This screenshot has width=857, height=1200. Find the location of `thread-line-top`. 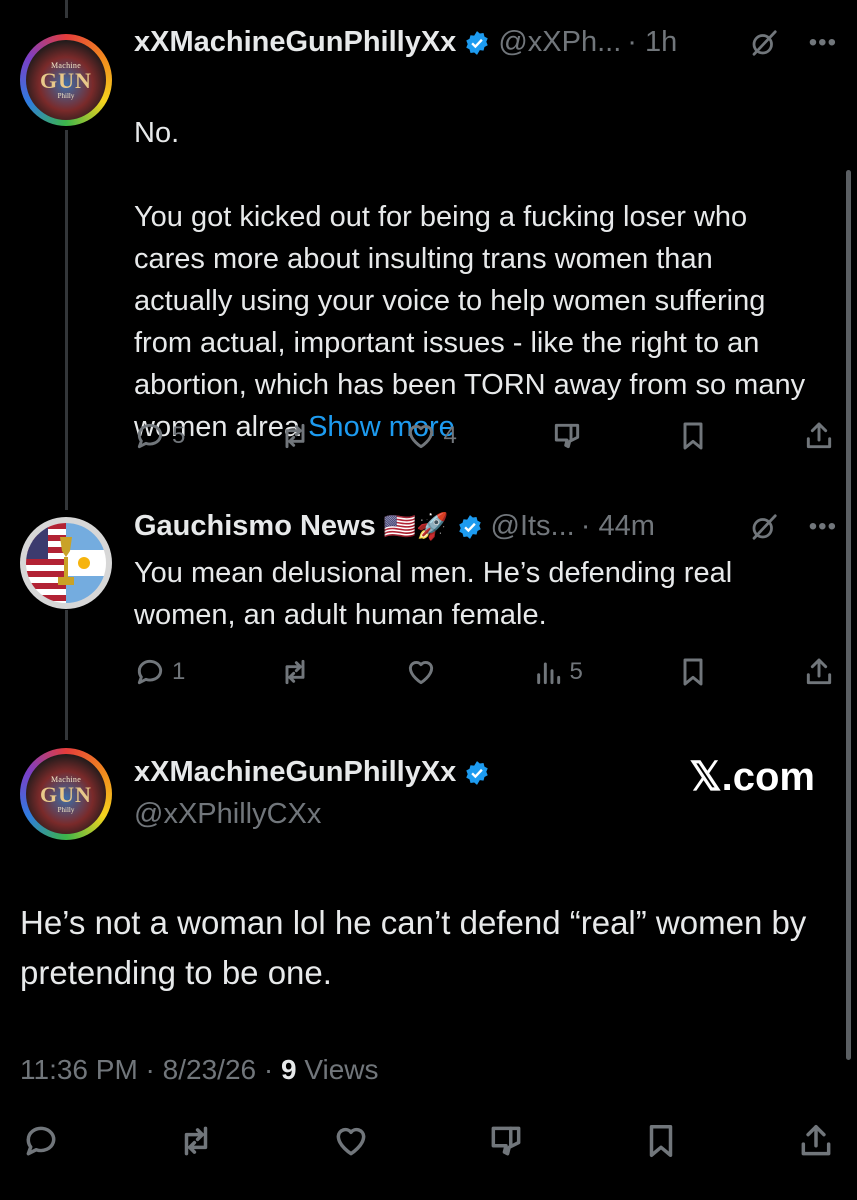

thread-line-top is located at coordinates (66, 9).